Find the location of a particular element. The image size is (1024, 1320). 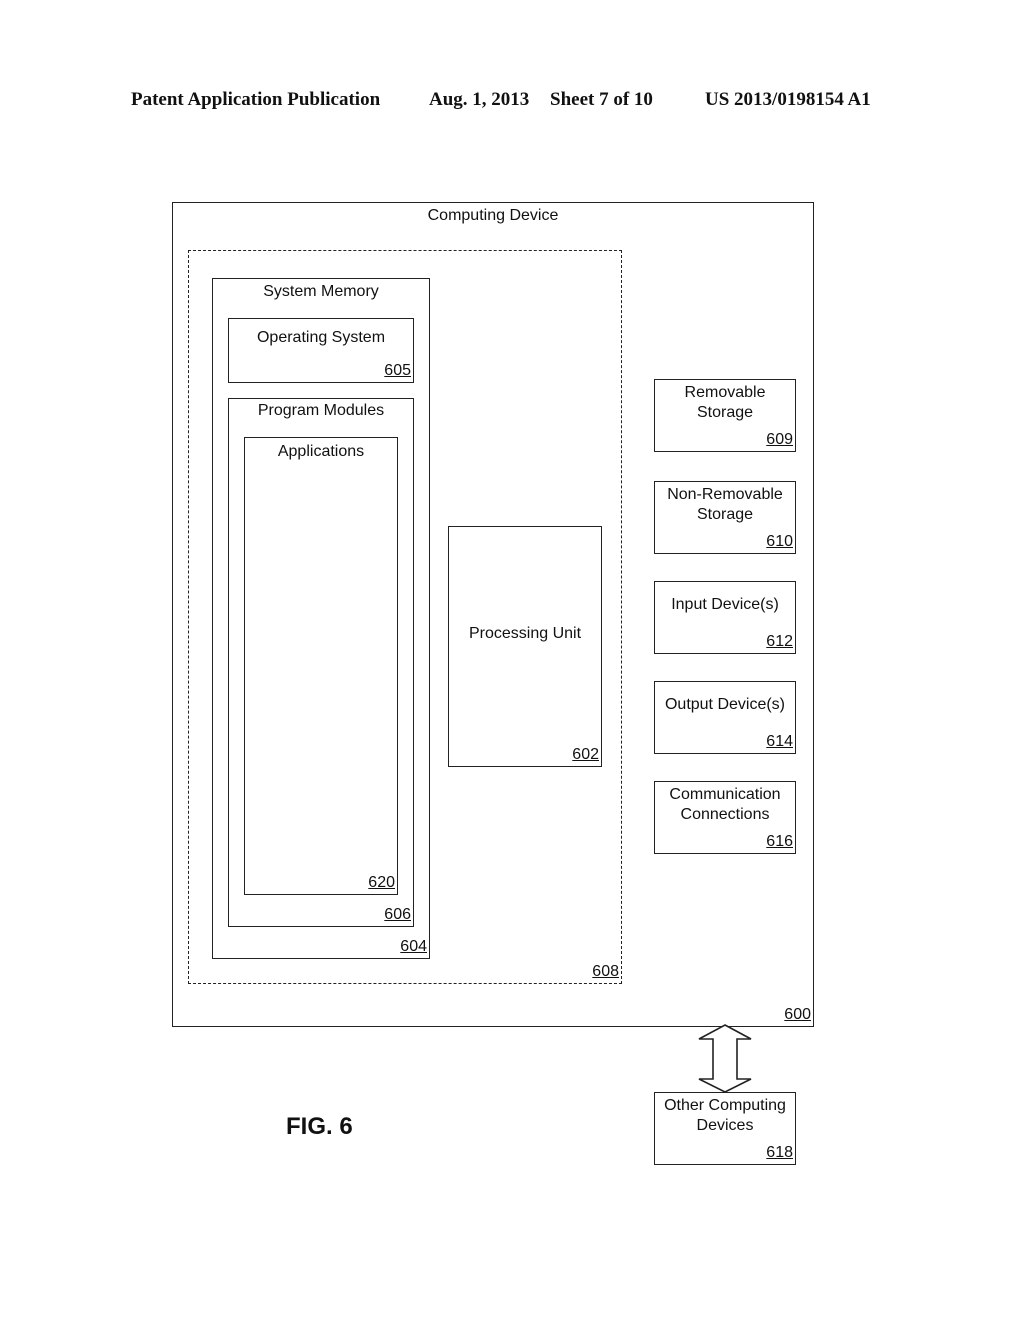

removable-storage-box: Removable Storage 609 is located at coordinates (725, 415).